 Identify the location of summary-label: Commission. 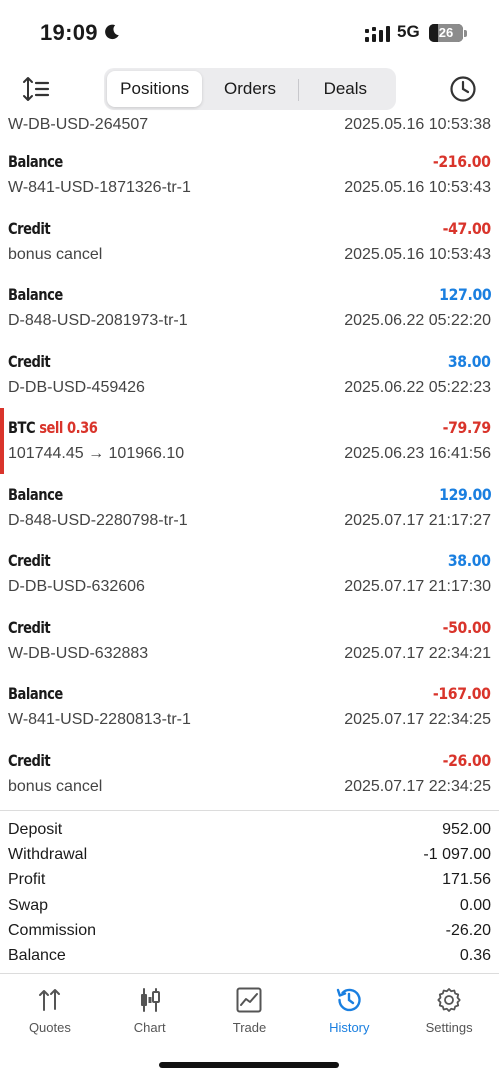
(52, 930).